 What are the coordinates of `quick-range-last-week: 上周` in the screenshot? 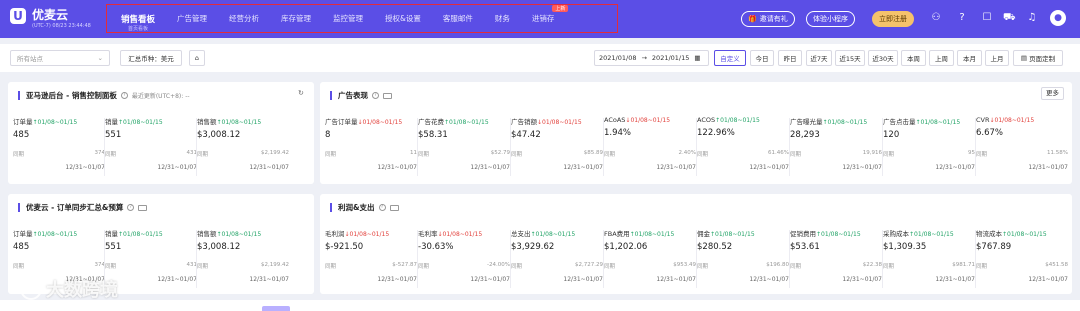 It's located at (941, 58).